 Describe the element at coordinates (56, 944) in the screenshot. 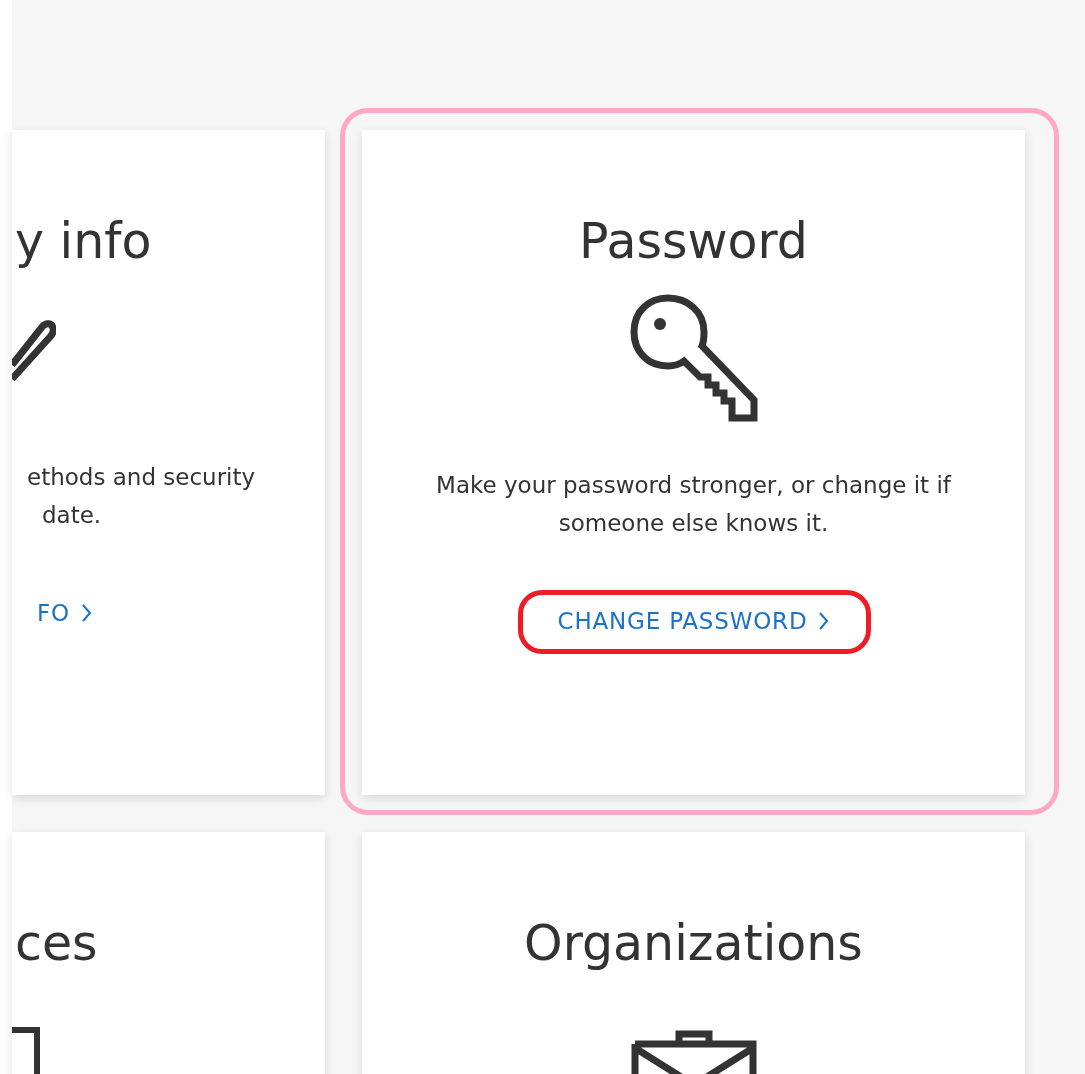

I see `card-title: ces` at that location.